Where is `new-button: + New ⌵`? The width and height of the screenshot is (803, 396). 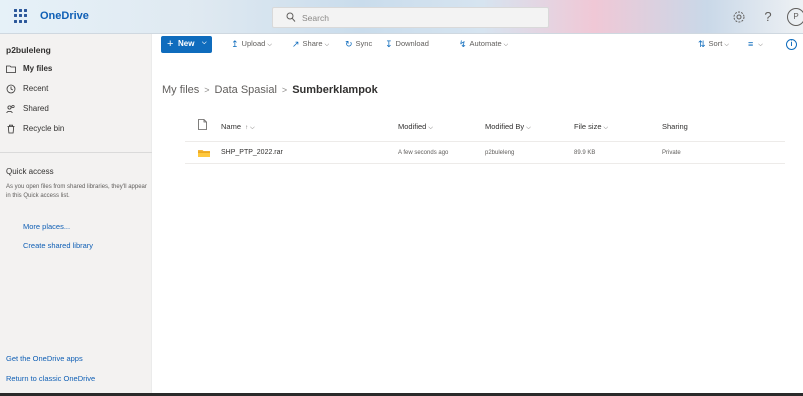
new-button: + New ⌵ is located at coordinates (186, 44).